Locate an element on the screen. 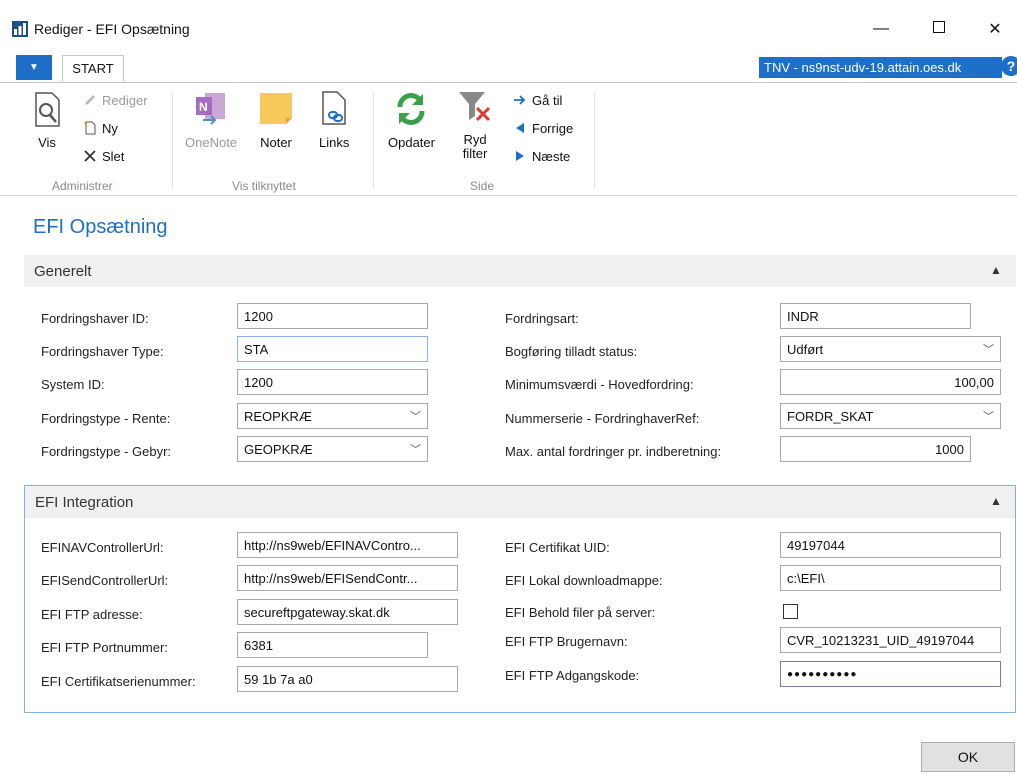 Image resolution: width=1017 pixels, height=778 pixels. label-efinavcontrollerurl: EFINAVControllerUrl: is located at coordinates (102, 547).